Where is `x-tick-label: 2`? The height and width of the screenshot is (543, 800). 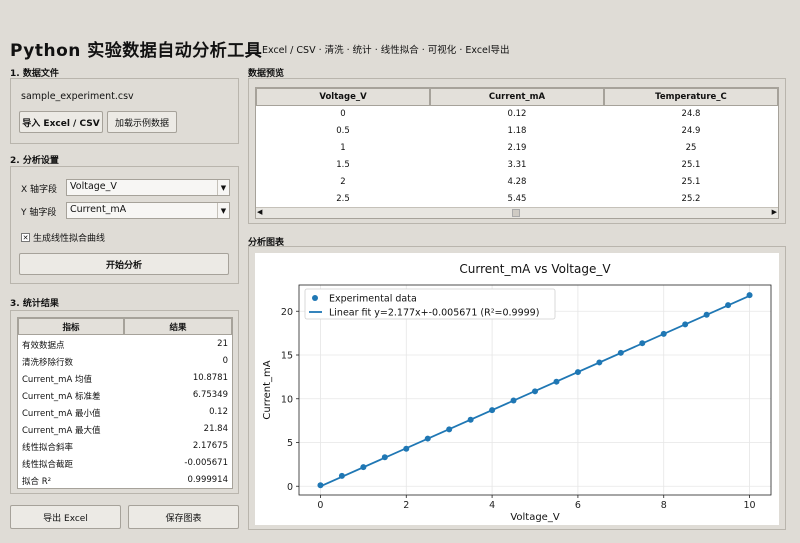
x-tick-label: 2 is located at coordinates (406, 505).